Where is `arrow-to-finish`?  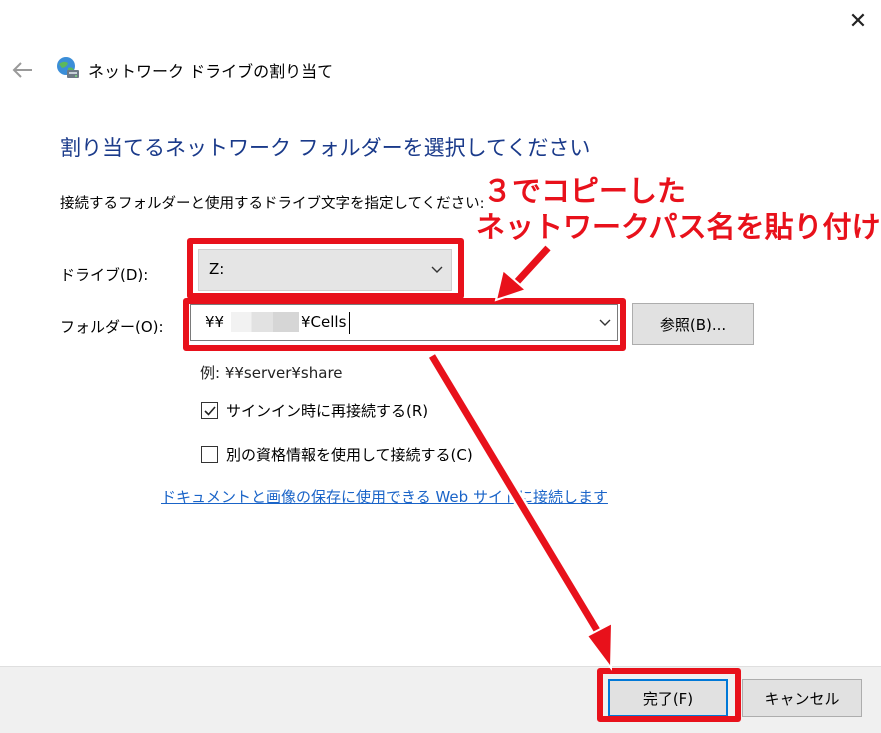
arrow-to-finish is located at coordinates (520, 511).